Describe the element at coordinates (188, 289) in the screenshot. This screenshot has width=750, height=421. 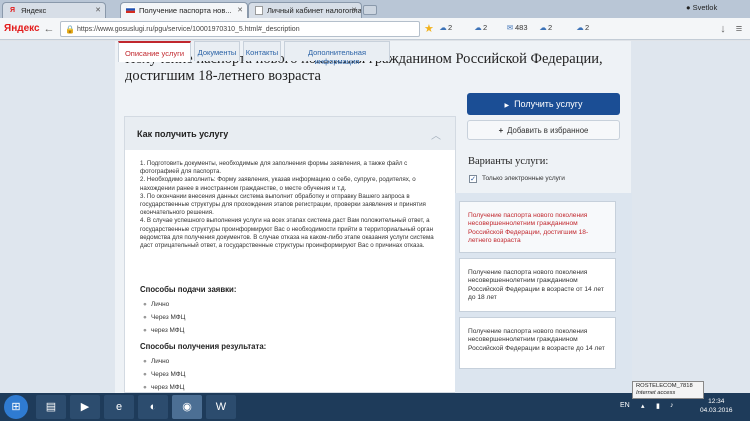
I see `submit-methods-title: Способы подачи заявки:` at that location.